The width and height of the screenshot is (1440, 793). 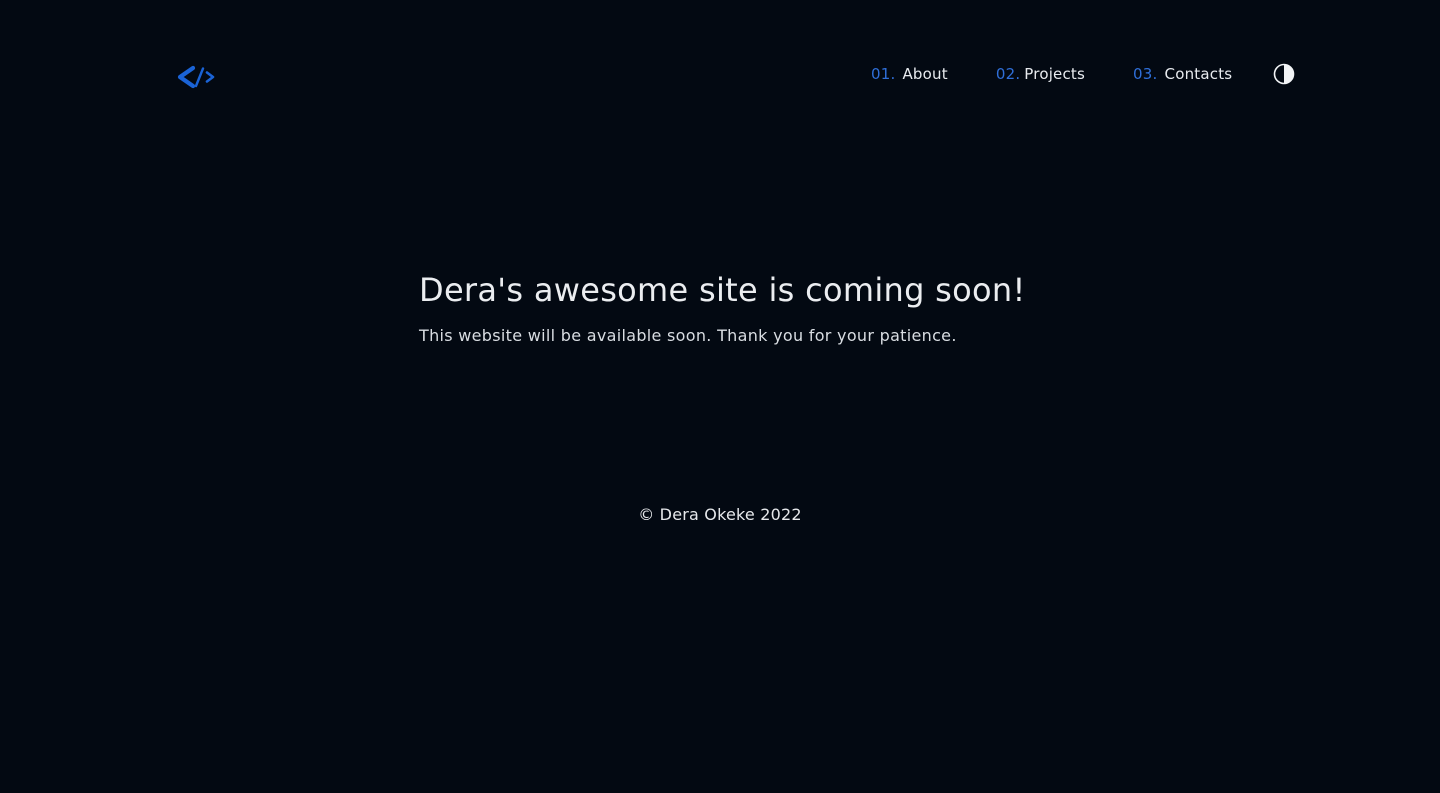 What do you see at coordinates (1145, 74) in the screenshot?
I see `nav-number: 03.` at bounding box center [1145, 74].